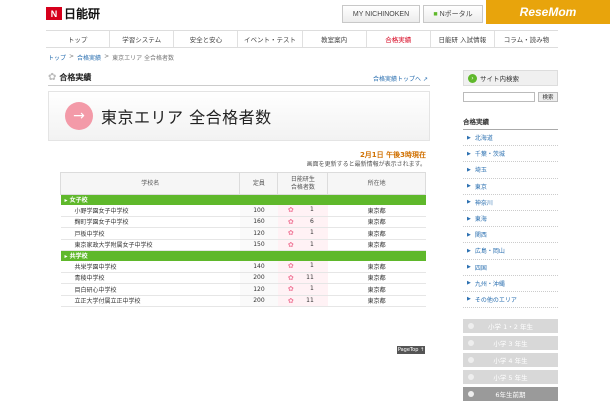 The height and width of the screenshot is (404, 610). What do you see at coordinates (456, 14) in the screenshot?
I see `portal-label: Nポータル` at bounding box center [456, 14].